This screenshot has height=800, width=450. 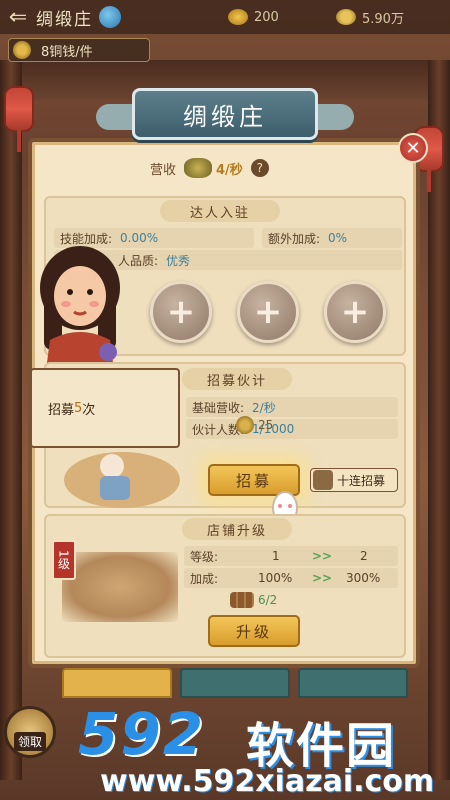 What do you see at coordinates (105, 408) in the screenshot?
I see `recruit-tooltip: 招募 5 次` at bounding box center [105, 408].